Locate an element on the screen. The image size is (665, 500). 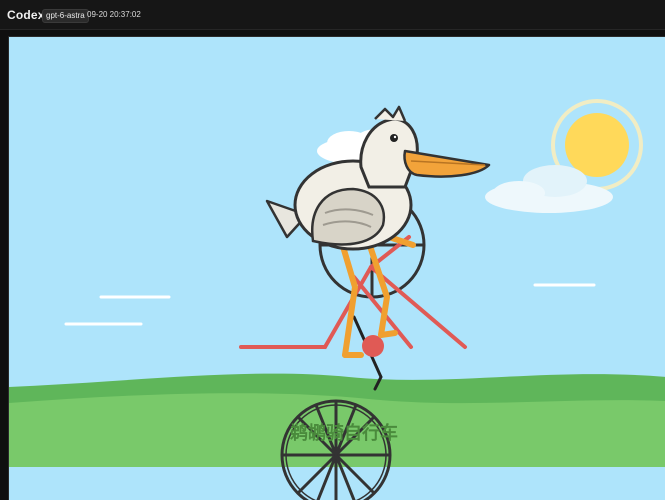
scene-caption: 鹈鹕骑自行车 is located at coordinates (343, 433).